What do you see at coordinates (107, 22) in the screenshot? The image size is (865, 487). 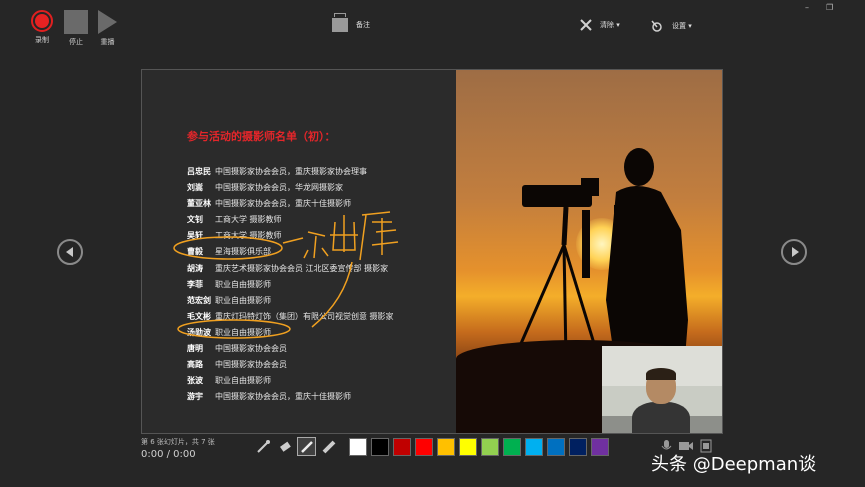 I see `play-icon` at bounding box center [107, 22].